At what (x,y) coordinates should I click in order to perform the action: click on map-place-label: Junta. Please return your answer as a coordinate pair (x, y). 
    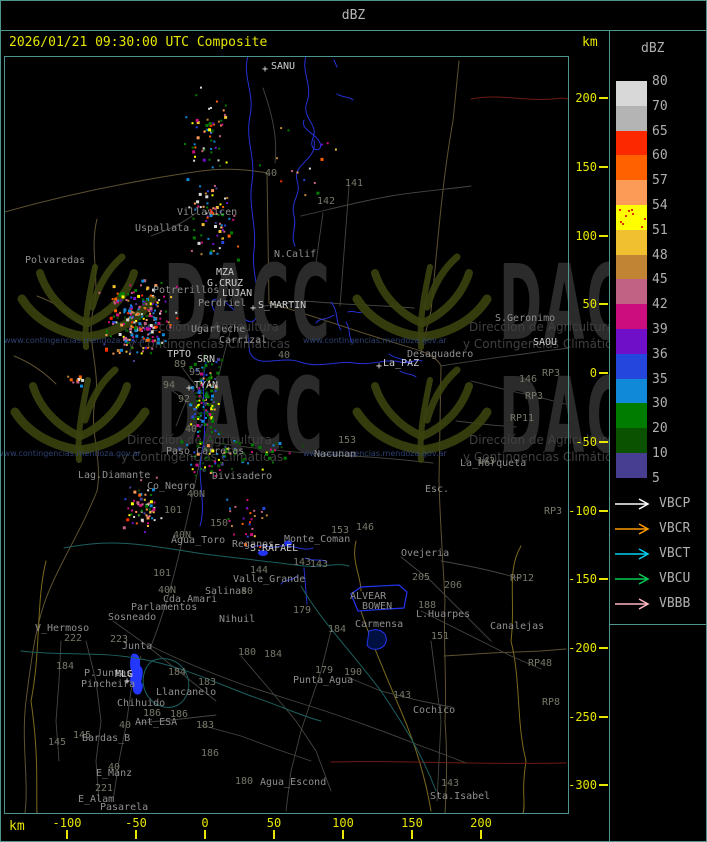
    Looking at the image, I should click on (137, 646).